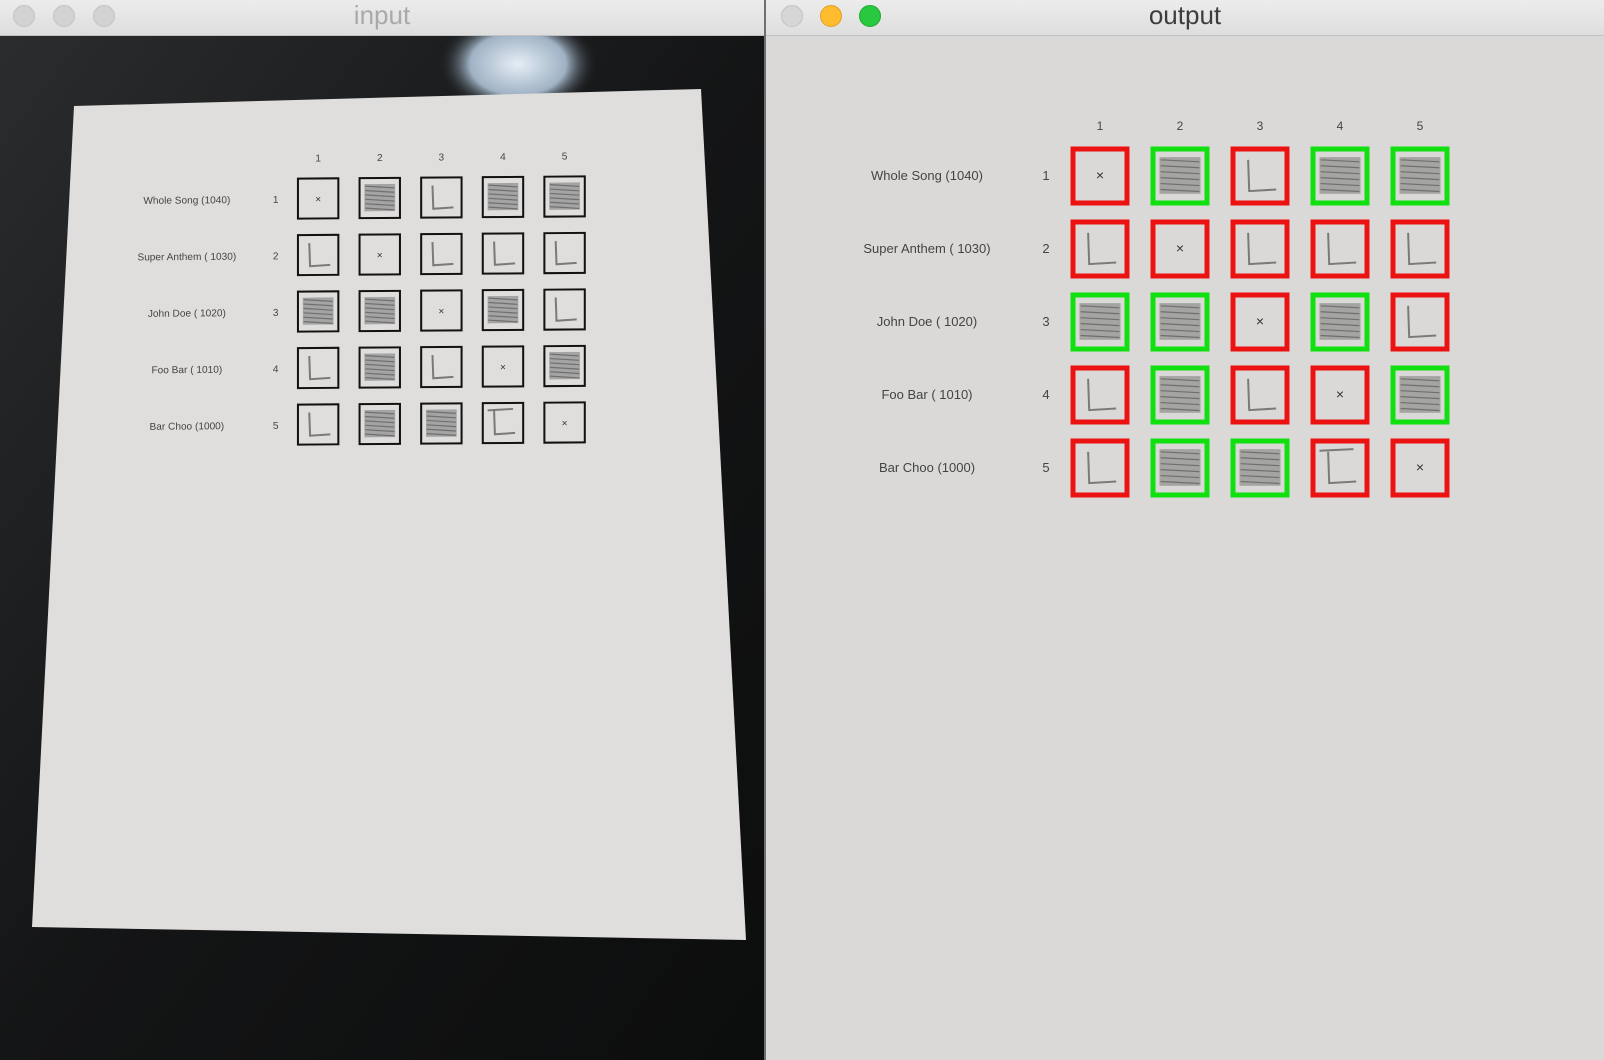 This screenshot has width=1604, height=1060. I want to click on t-bar, so click(500, 409).